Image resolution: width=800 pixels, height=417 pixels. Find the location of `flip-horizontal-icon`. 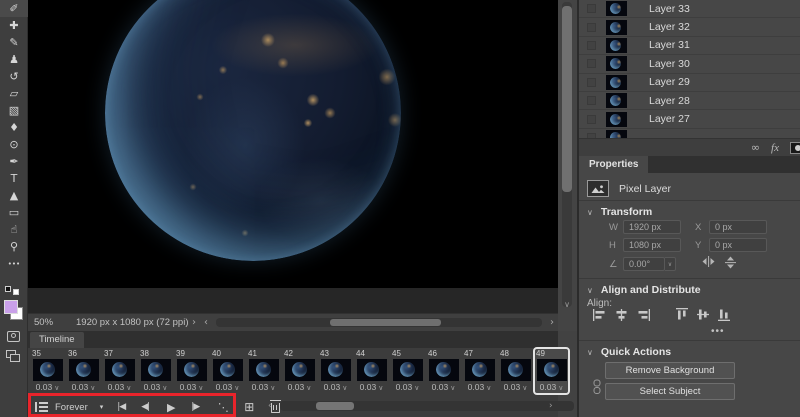

flip-horizontal-icon is located at coordinates (708, 264).